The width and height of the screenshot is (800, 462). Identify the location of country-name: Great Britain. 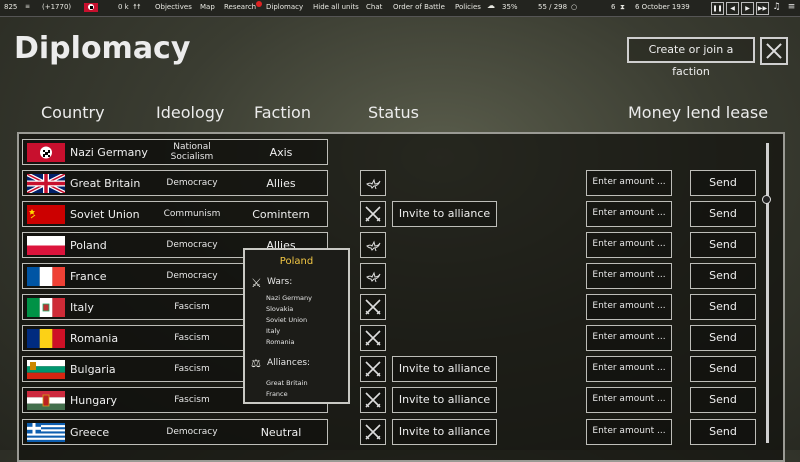
(105, 183).